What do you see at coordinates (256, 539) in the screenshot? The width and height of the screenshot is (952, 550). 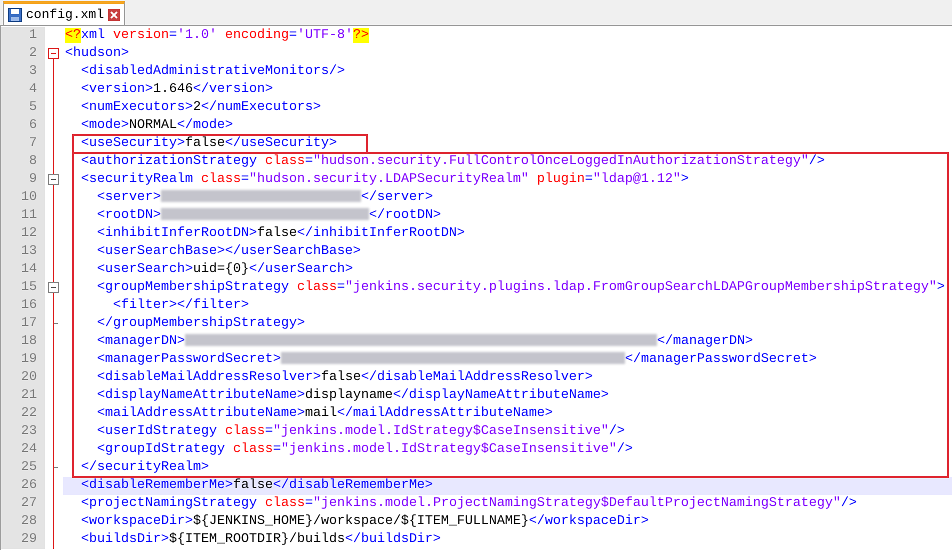 I see `code-token: ${ITEM_ROOTDIR}/builds` at bounding box center [256, 539].